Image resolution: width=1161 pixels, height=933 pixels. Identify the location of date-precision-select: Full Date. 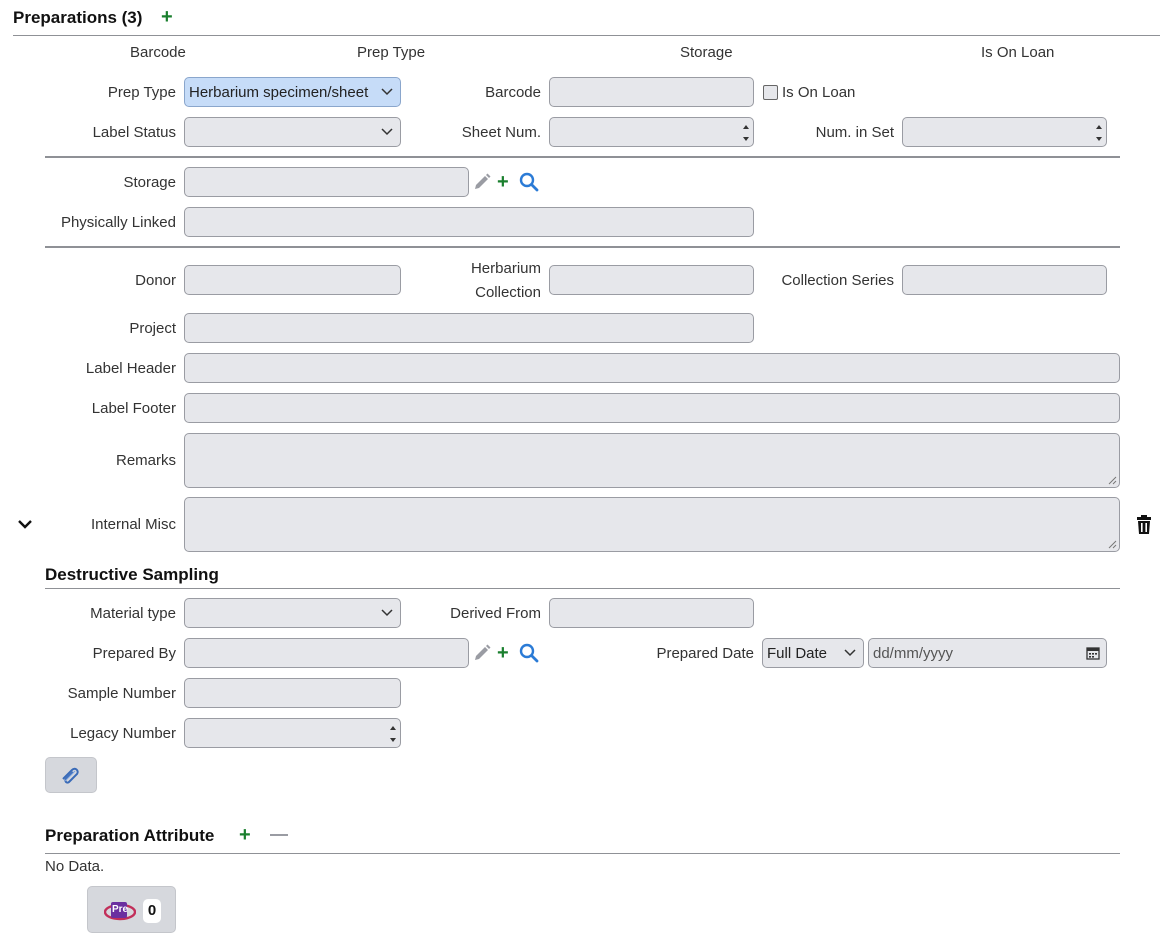
(813, 653).